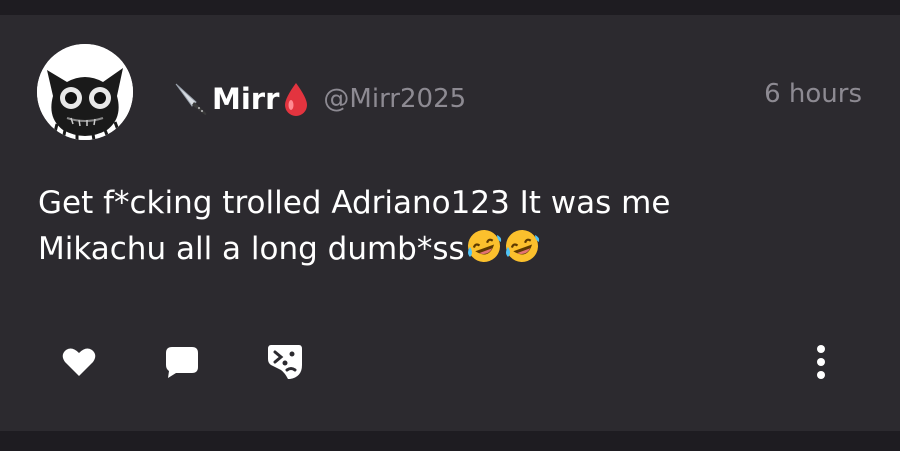 The height and width of the screenshot is (451, 900). What do you see at coordinates (319, 99) in the screenshot?
I see `author-row: Mirr @Mirr2025` at bounding box center [319, 99].